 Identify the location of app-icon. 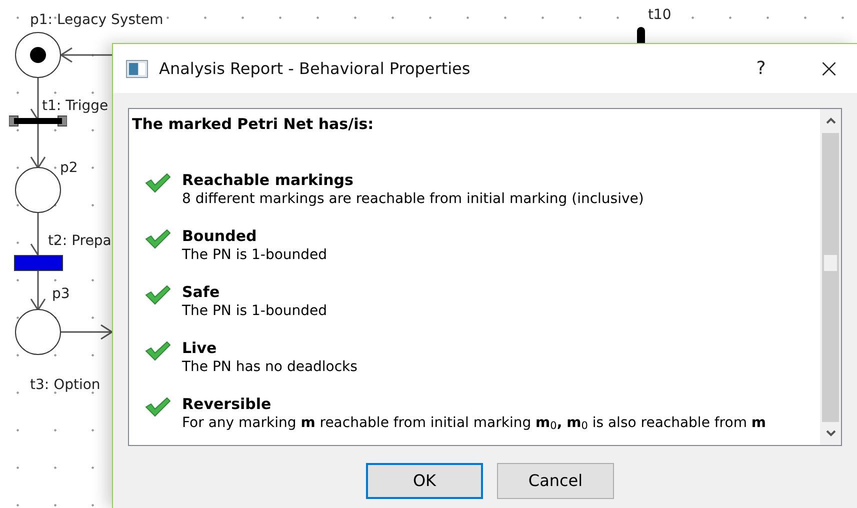
(137, 69).